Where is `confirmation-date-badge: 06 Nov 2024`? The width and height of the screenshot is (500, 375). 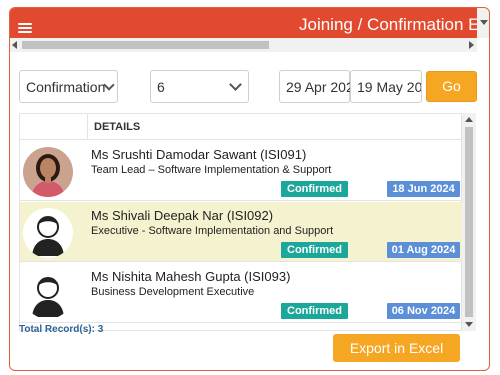 confirmation-date-badge: 06 Nov 2024 is located at coordinates (423, 311).